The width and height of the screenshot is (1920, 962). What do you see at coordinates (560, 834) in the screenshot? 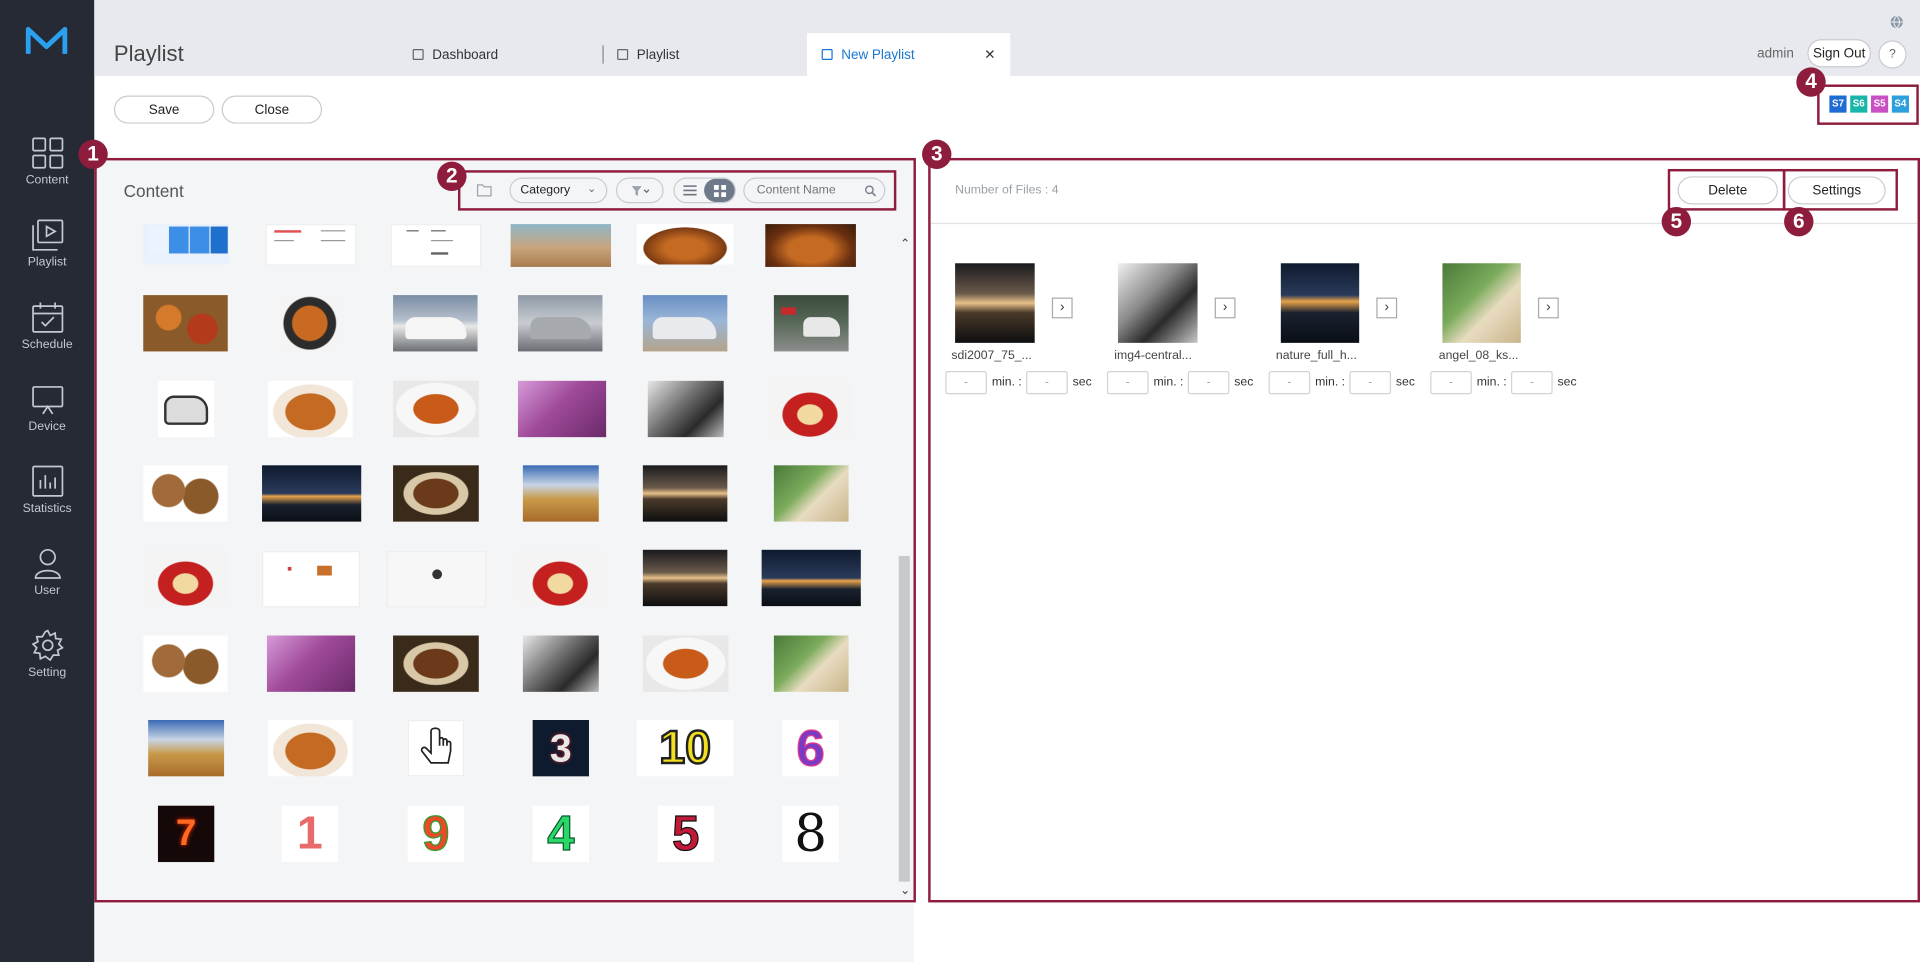
I see `content-thumbnail-number-4: 4` at bounding box center [560, 834].